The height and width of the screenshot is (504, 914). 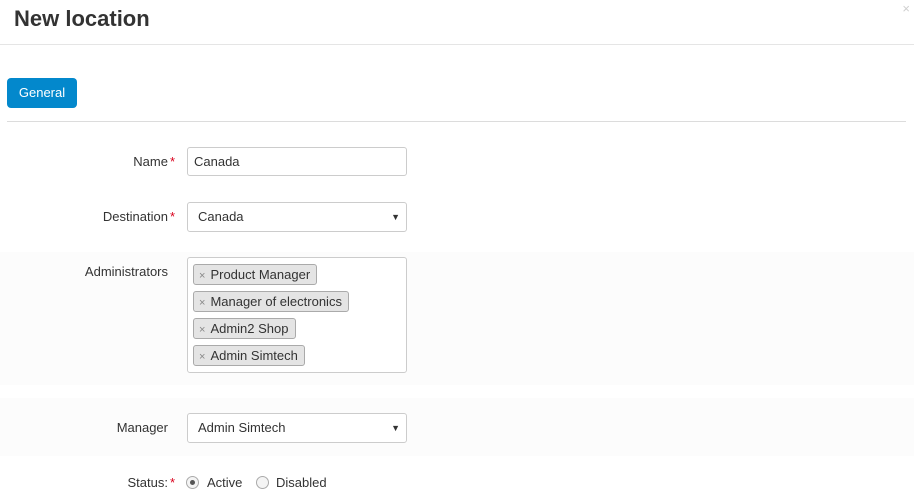 I want to click on admin-tag-label: Product Manager, so click(x=260, y=274).